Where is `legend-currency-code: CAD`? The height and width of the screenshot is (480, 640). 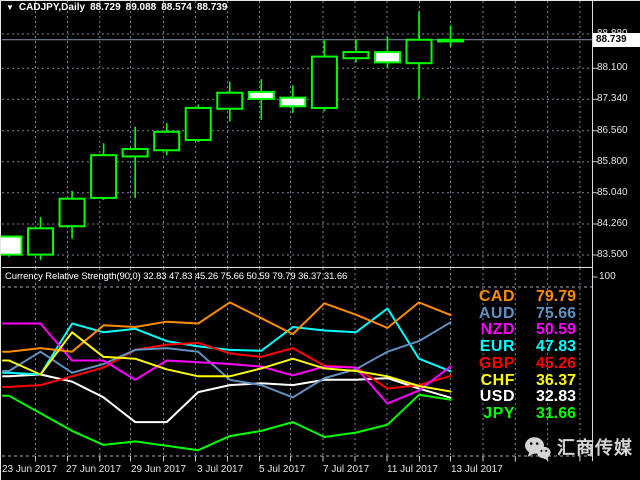
legend-currency-code: CAD is located at coordinates (496, 296).